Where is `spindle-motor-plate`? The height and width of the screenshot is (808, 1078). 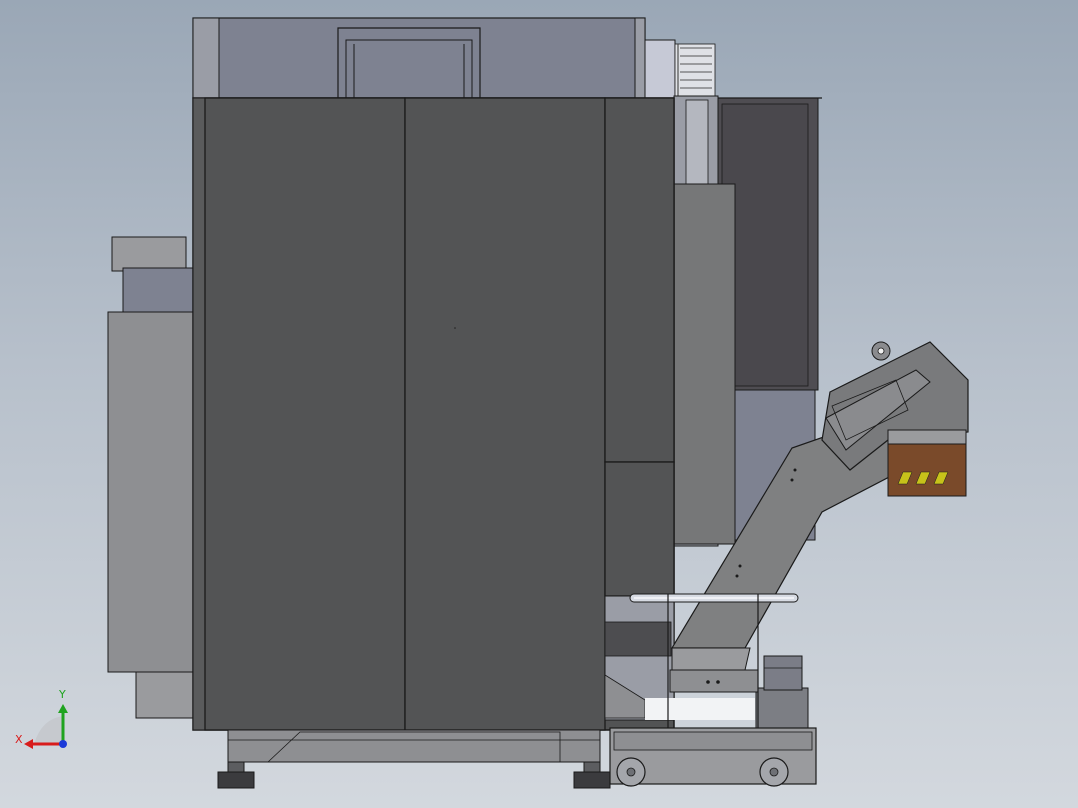
spindle-motor-plate is located at coordinates (660, 69).